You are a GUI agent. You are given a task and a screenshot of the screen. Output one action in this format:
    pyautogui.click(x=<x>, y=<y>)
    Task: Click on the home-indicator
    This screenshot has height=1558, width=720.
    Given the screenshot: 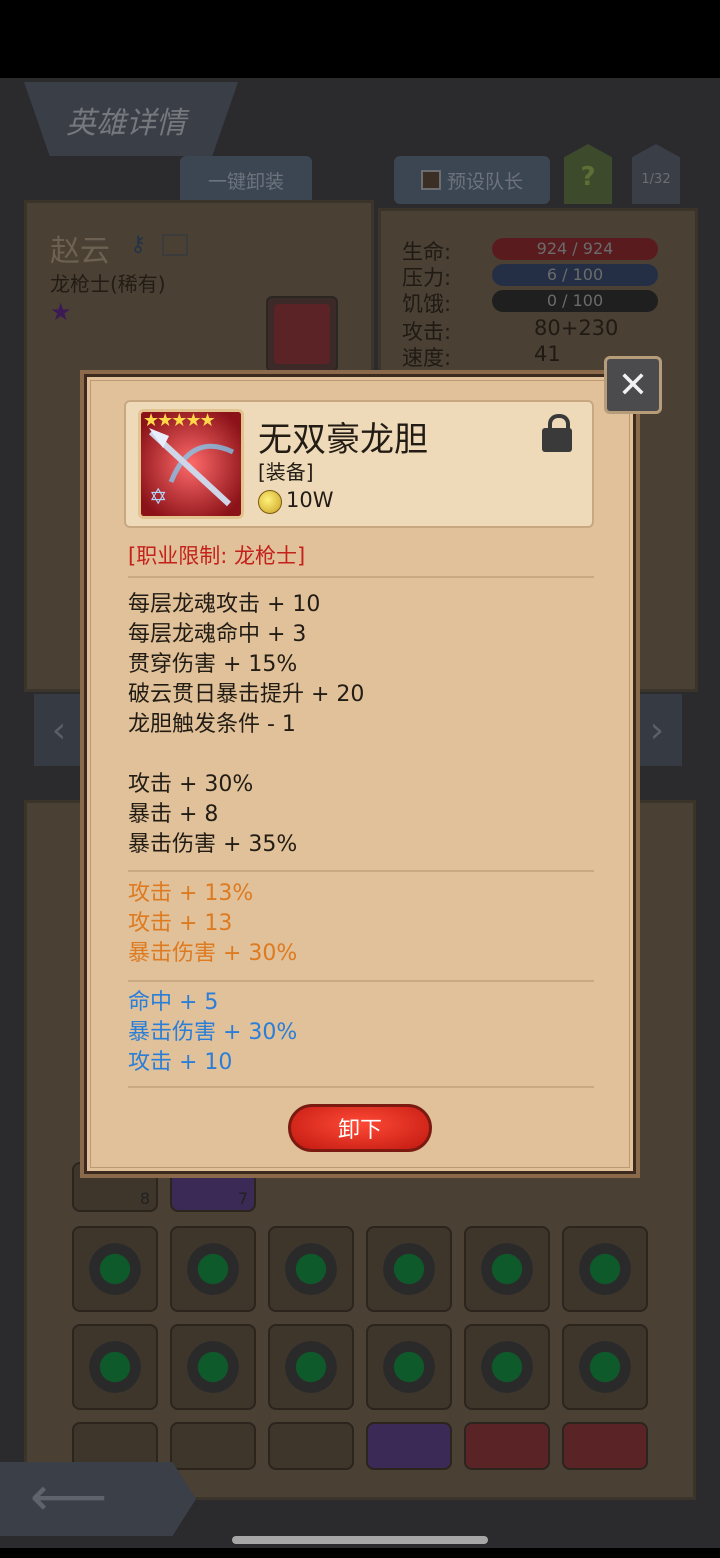 What is the action you would take?
    pyautogui.click(x=360, y=1540)
    